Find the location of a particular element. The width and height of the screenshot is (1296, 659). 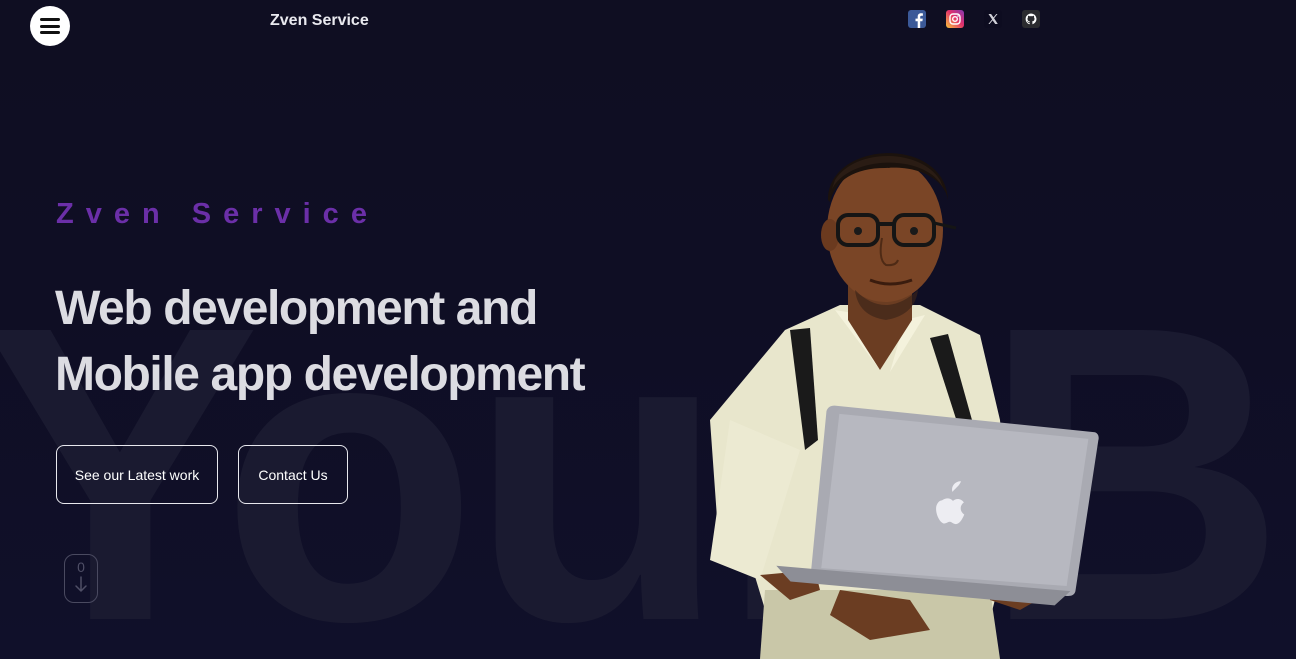

scroll-down-indicator: 0 is located at coordinates (81, 578).